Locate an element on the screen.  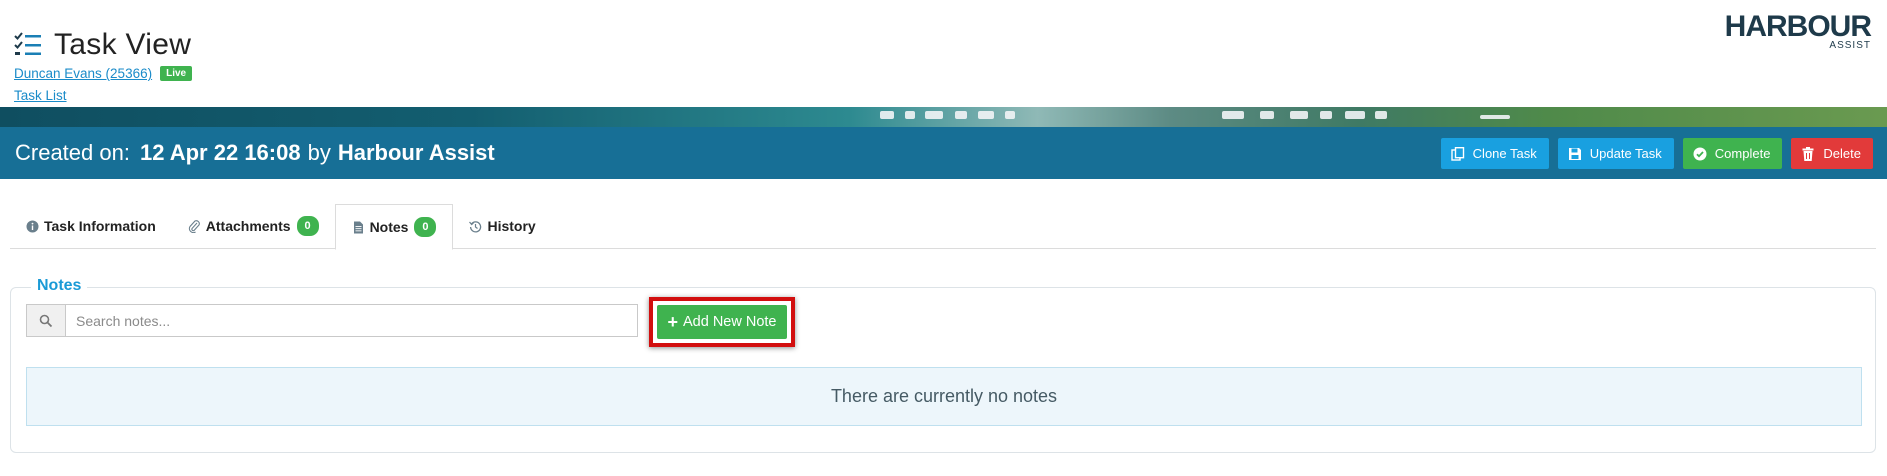
tab-task-information: Task Information is located at coordinates (91, 226).